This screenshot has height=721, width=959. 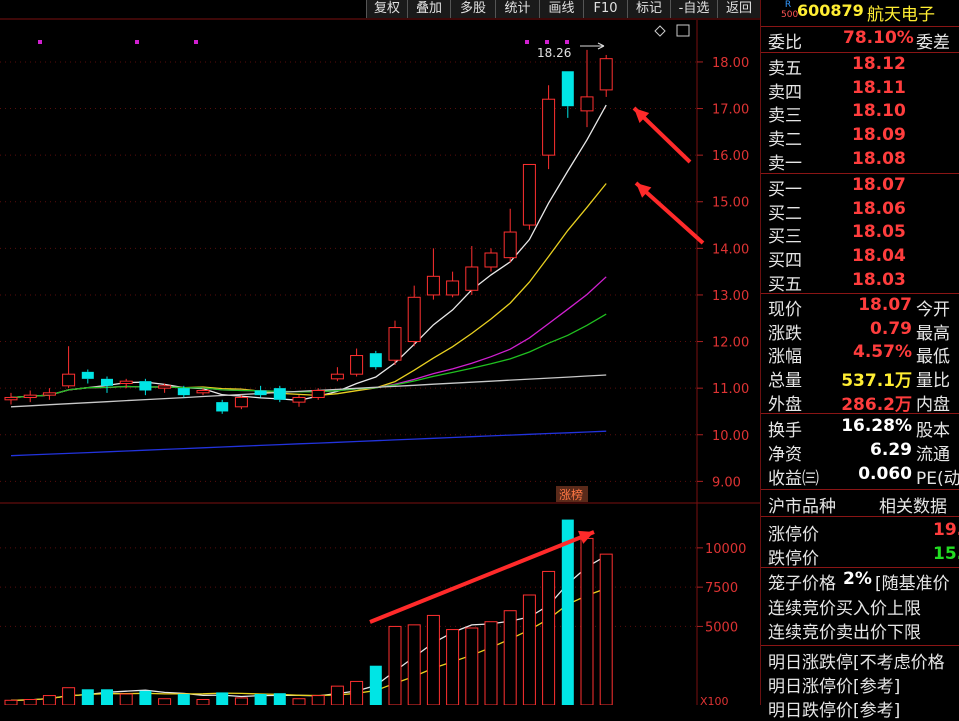 What do you see at coordinates (790, 15) in the screenshot?
I see `rank-number: 500` at bounding box center [790, 15].